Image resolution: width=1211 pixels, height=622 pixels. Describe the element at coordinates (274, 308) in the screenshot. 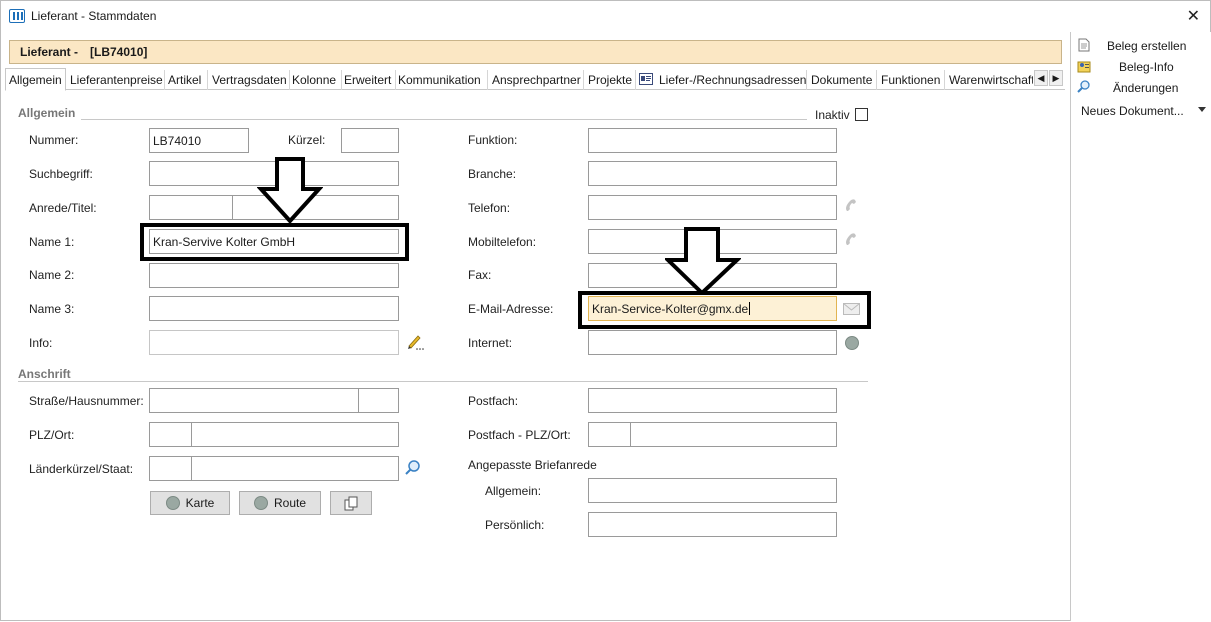

I see `name3-field` at that location.